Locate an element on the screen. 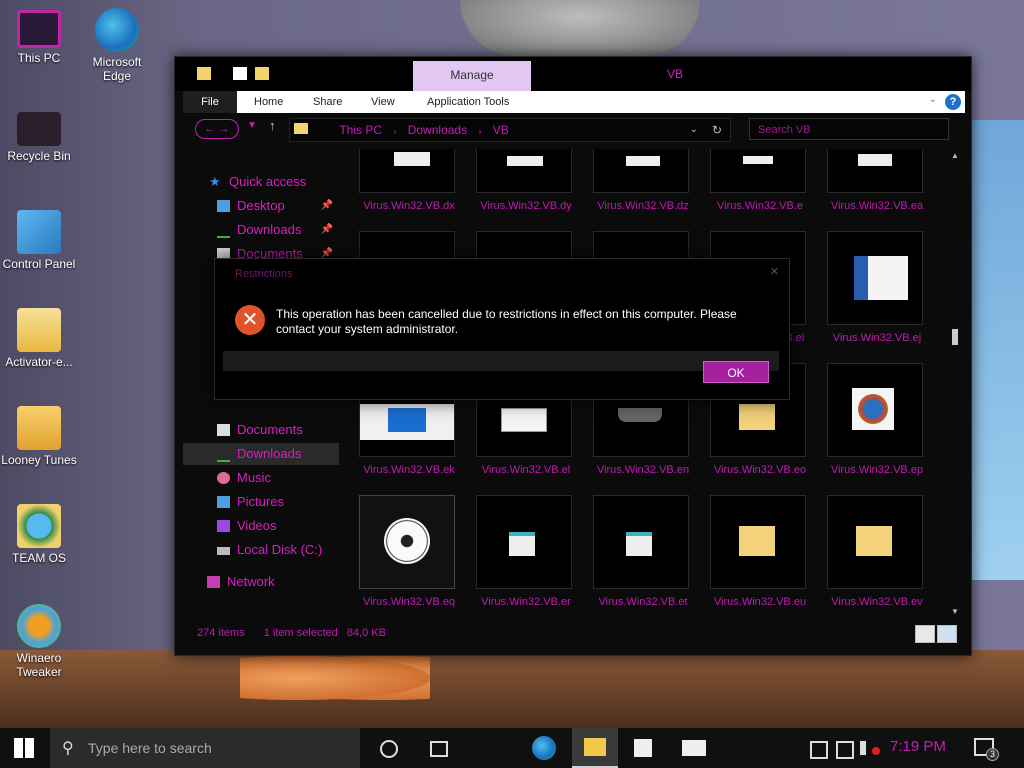 The height and width of the screenshot is (768, 1024). file-item: Virus.Win32.VB.e is located at coordinates (764, 186).